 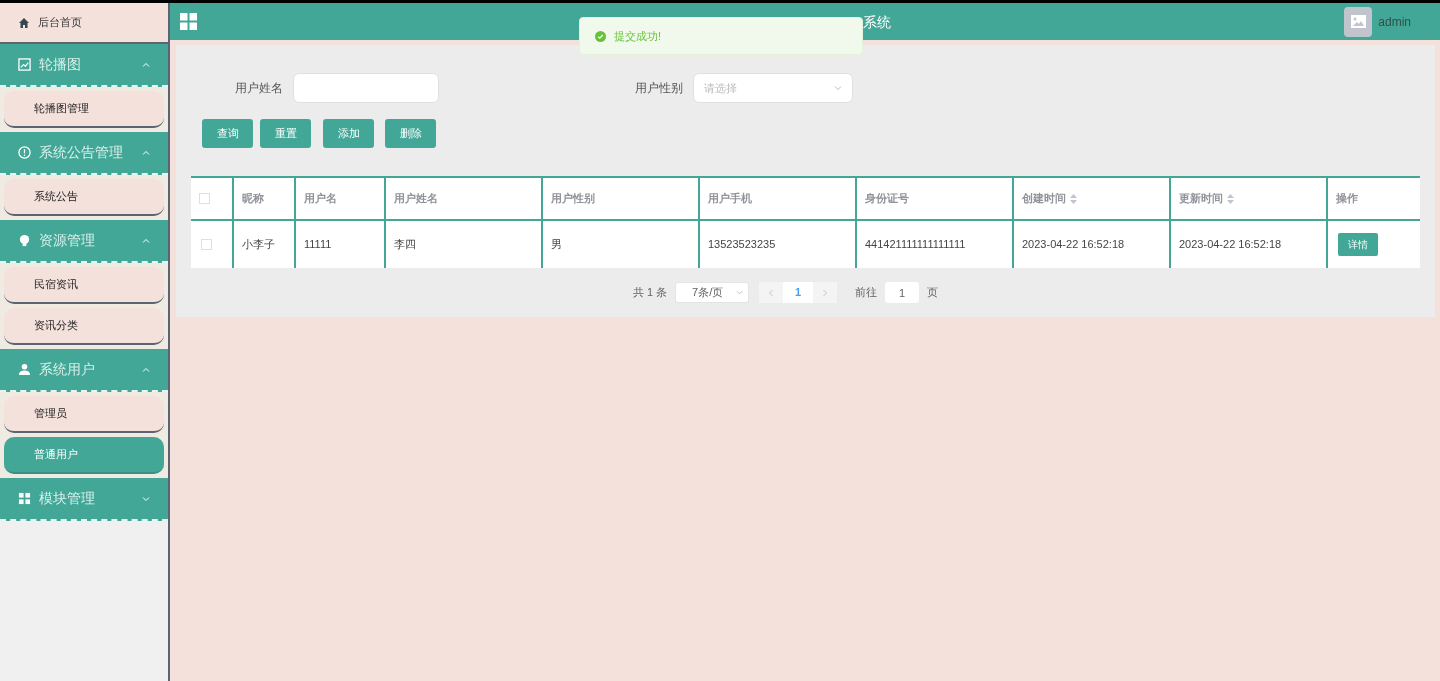 I want to click on detail-button: 详情, so click(x=1358, y=244).